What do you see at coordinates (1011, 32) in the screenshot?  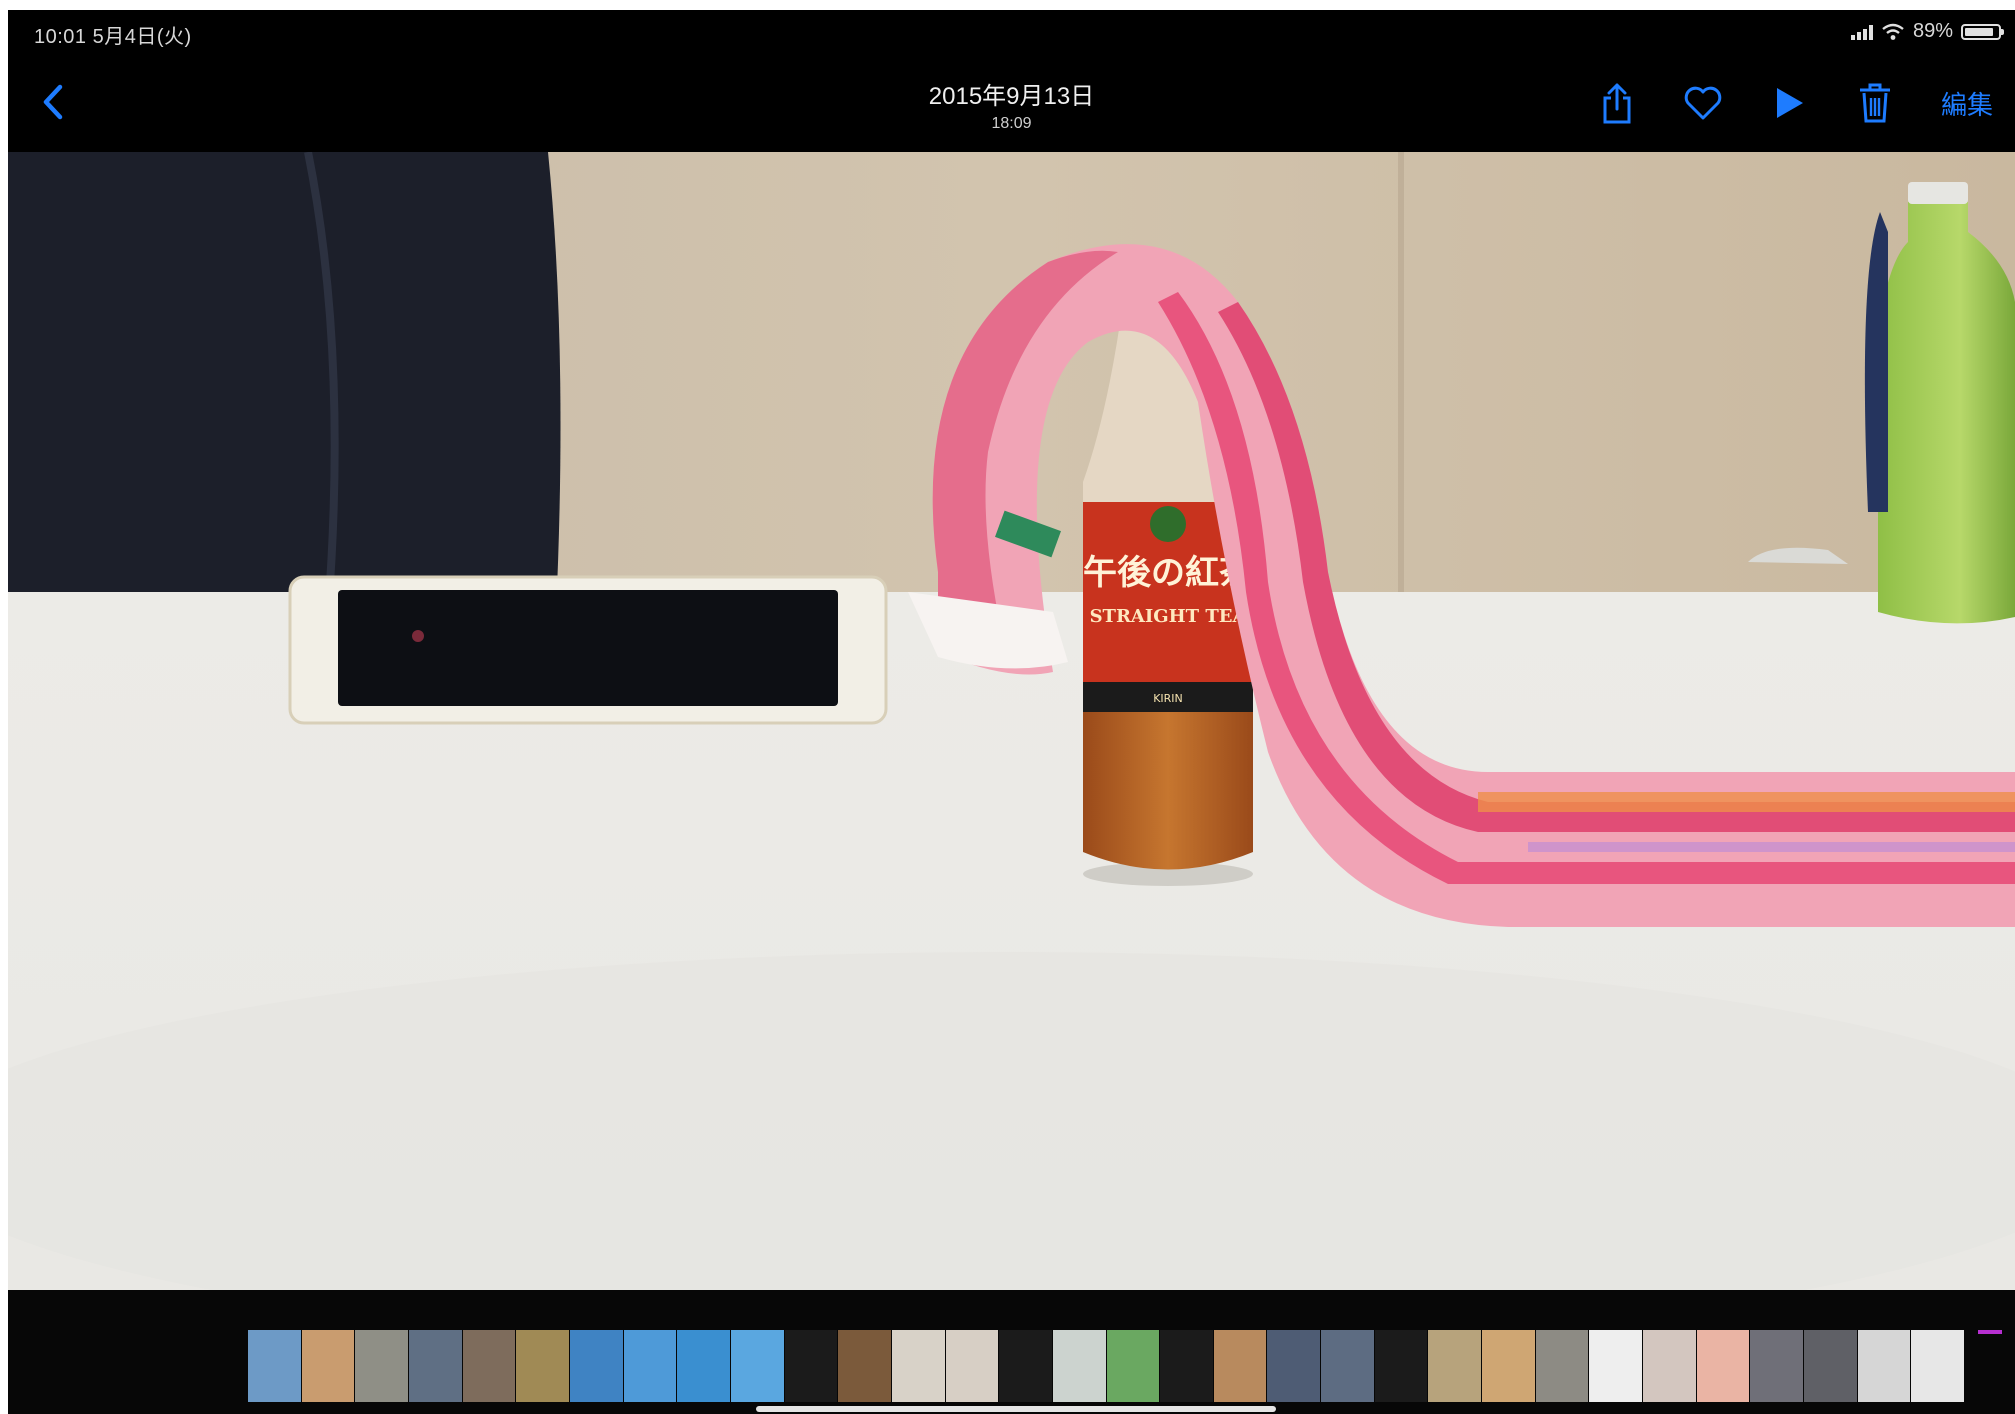 I see `status-bar: 10:01 5月4日(火) 89%` at bounding box center [1011, 32].